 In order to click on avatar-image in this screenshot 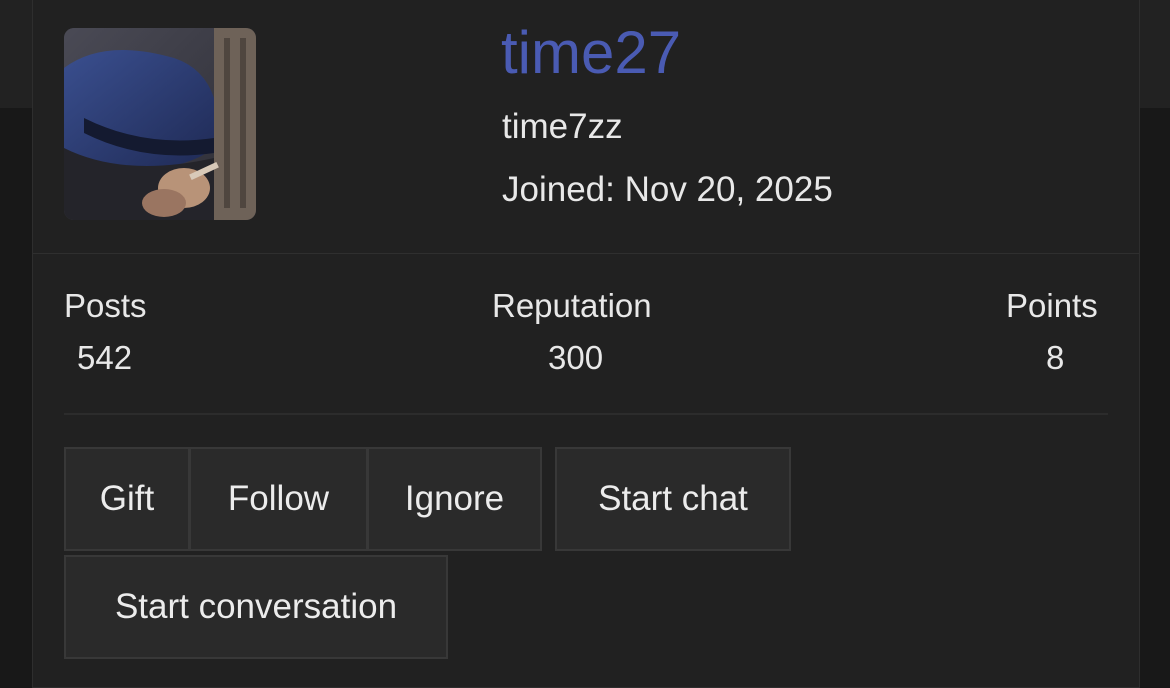, I will do `click(160, 124)`.